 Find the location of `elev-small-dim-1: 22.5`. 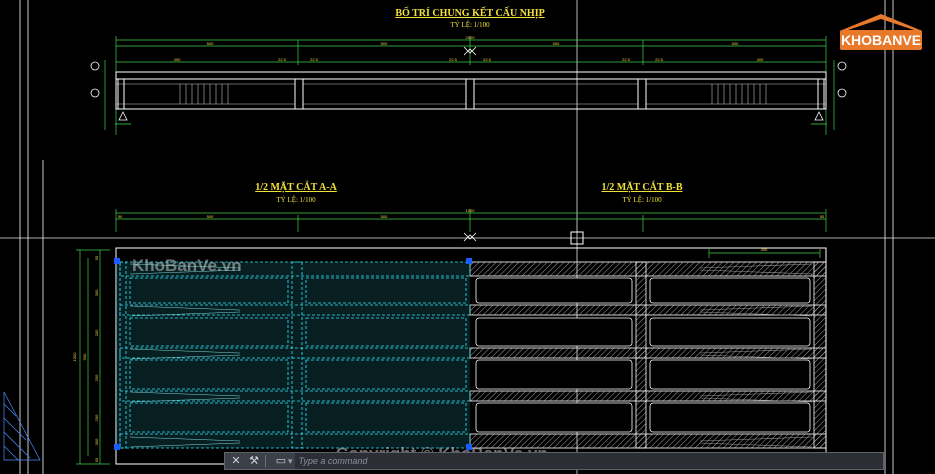

elev-small-dim-1: 22.5 is located at coordinates (282, 59).